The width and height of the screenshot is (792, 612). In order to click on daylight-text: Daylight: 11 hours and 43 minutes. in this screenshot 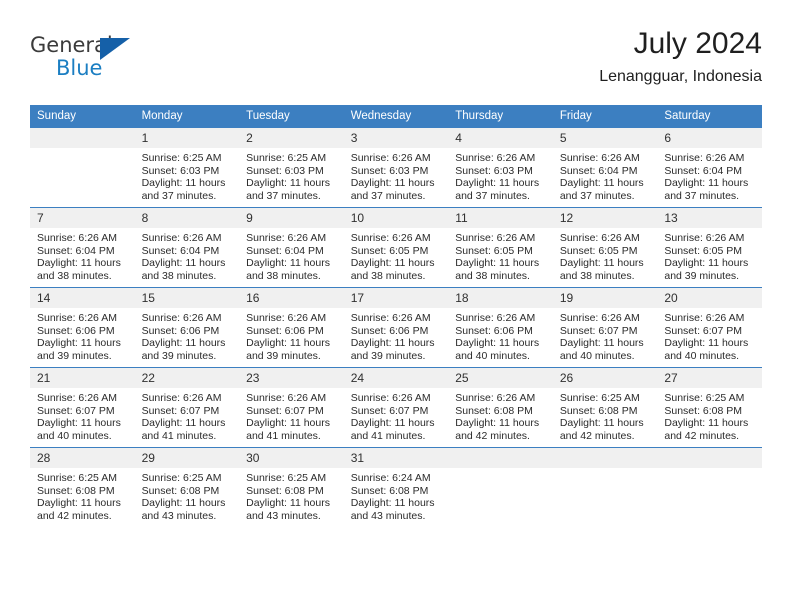, I will do `click(392, 509)`.